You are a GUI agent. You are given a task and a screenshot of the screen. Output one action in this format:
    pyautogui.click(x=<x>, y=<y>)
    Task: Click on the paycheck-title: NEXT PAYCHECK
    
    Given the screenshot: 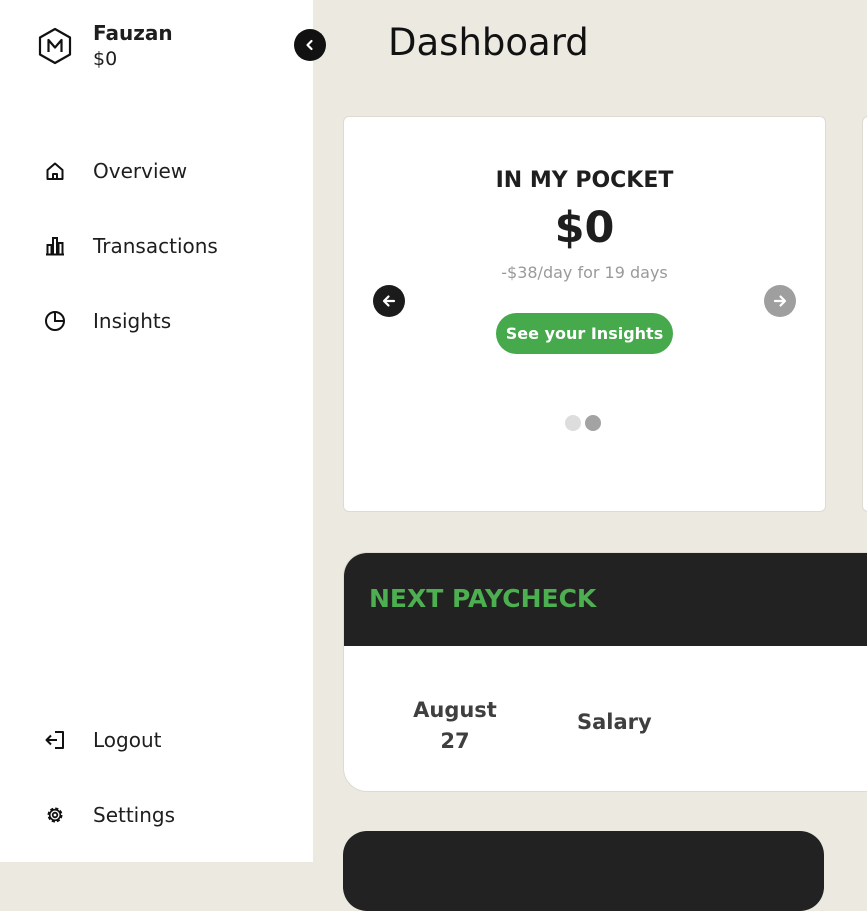 What is the action you would take?
    pyautogui.click(x=483, y=598)
    